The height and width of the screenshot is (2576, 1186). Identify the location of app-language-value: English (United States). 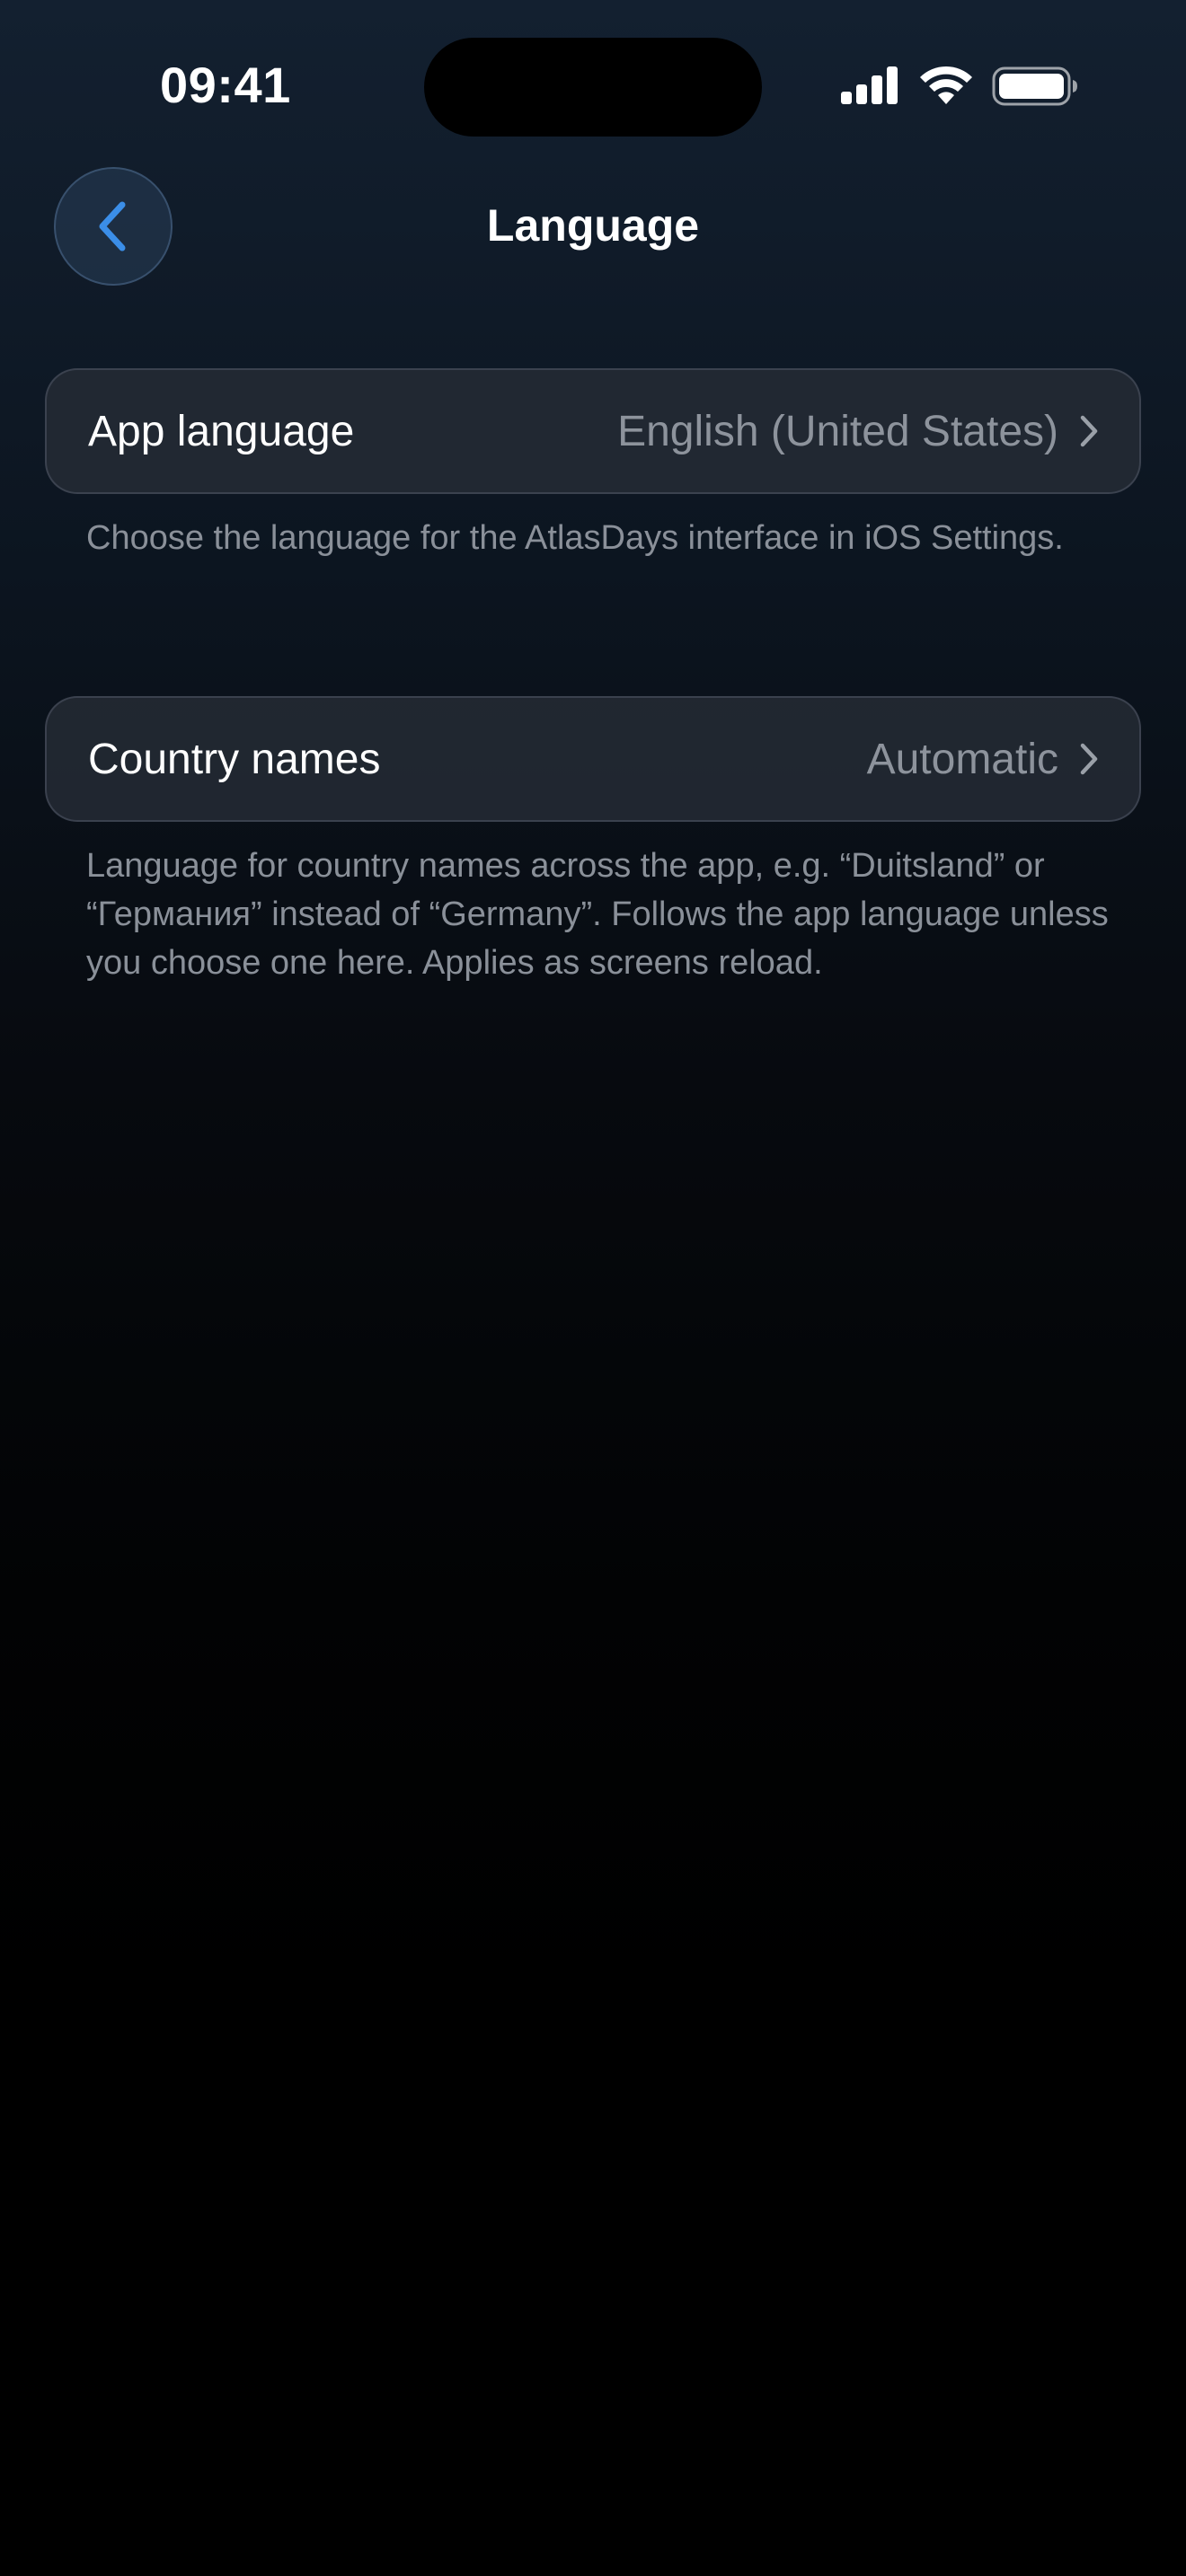
(837, 431).